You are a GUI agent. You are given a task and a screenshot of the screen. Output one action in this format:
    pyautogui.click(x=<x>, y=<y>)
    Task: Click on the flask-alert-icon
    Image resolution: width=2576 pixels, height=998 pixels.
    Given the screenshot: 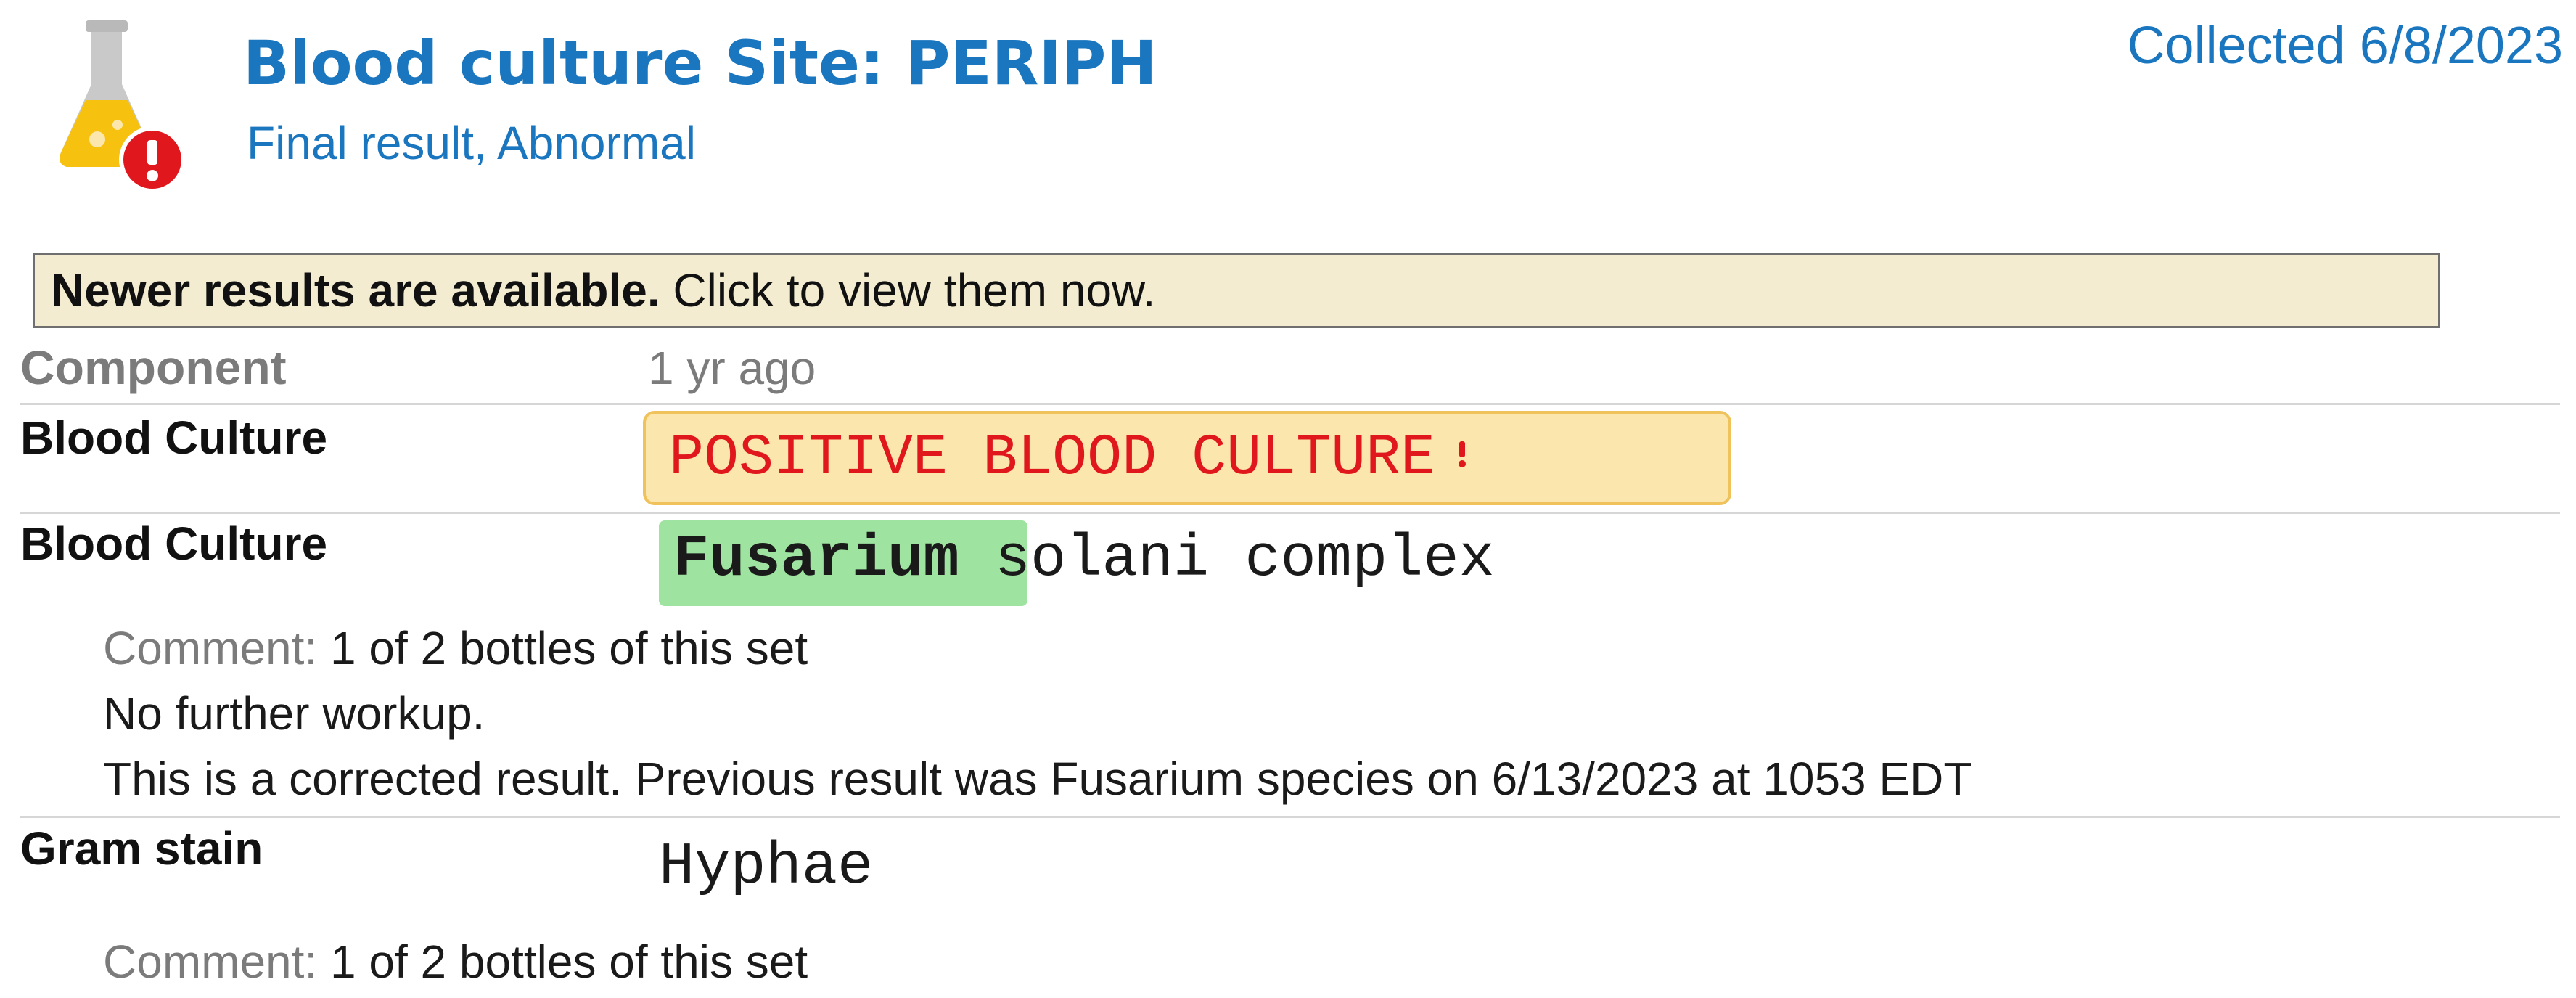 What is the action you would take?
    pyautogui.click(x=123, y=106)
    